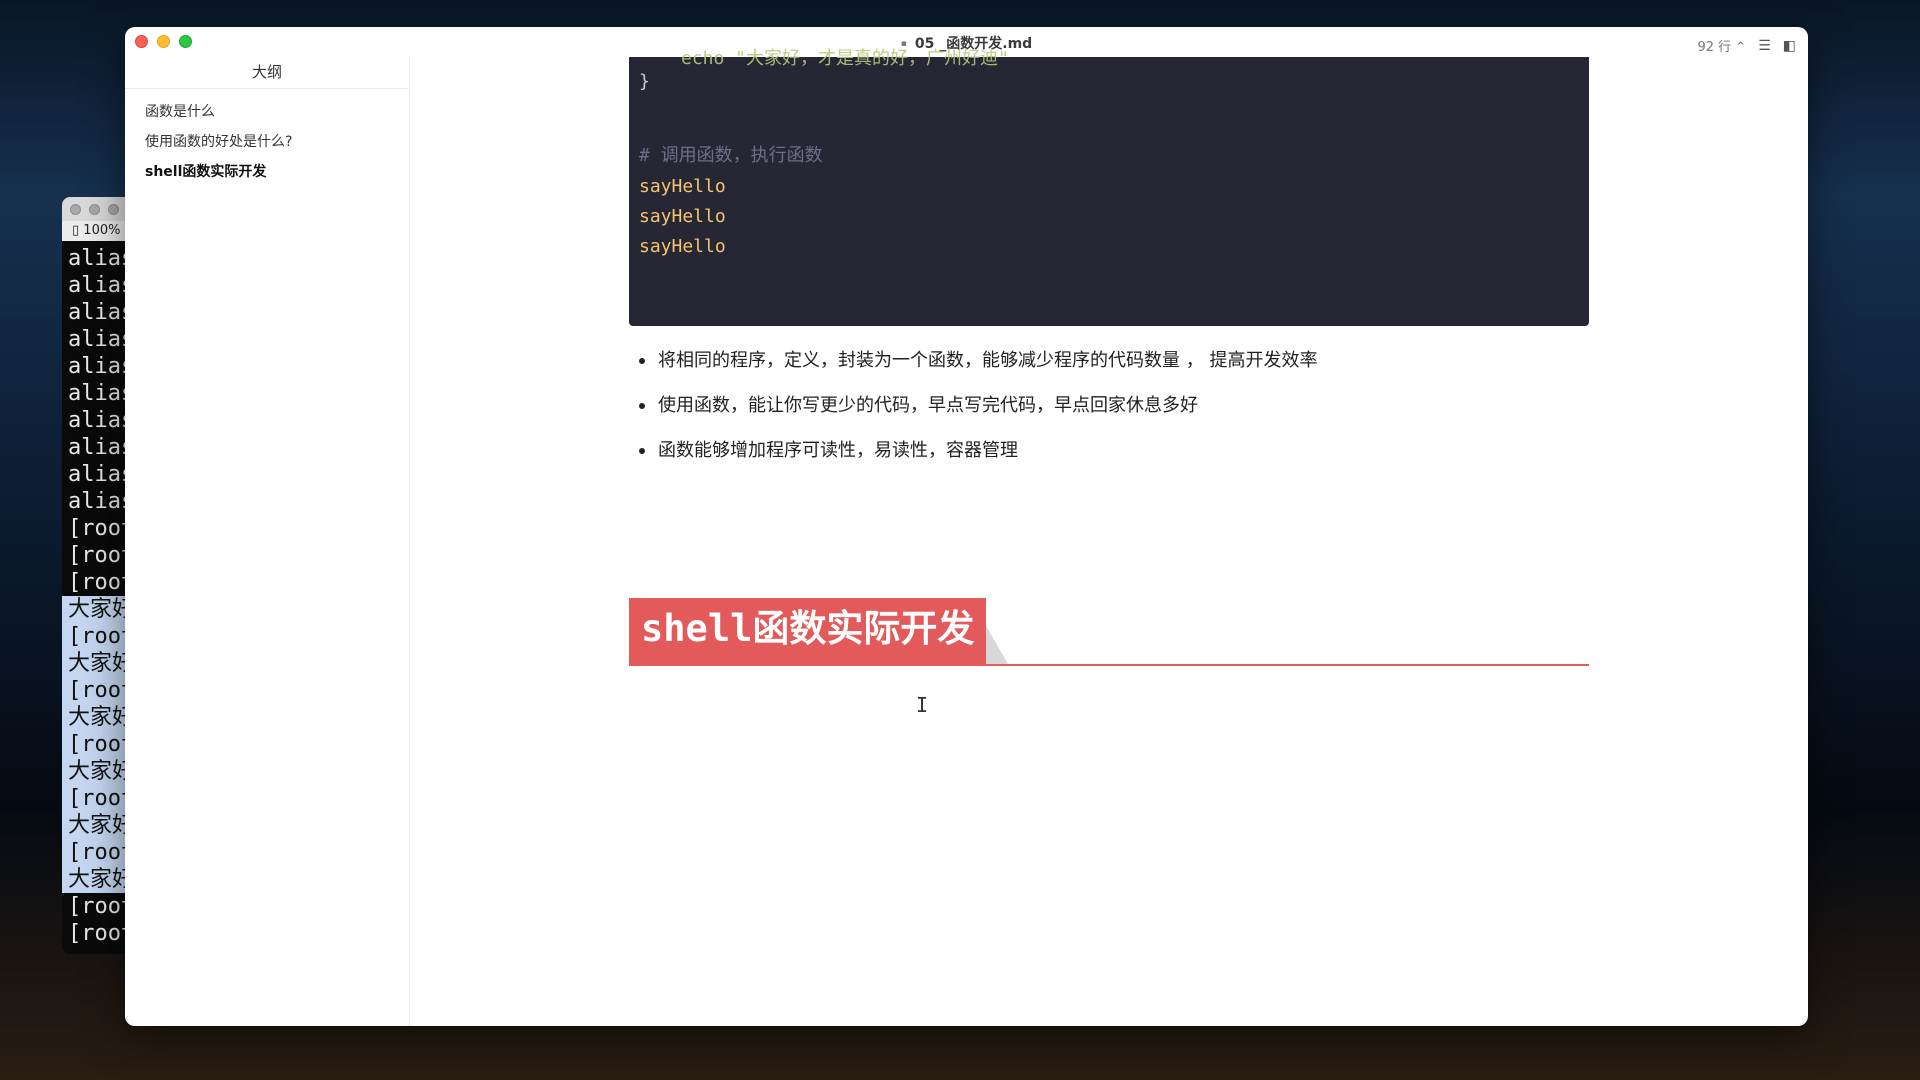 This screenshot has width=1920, height=1080. What do you see at coordinates (1109, 632) in the screenshot?
I see `section-heading: shell函数实际开发` at bounding box center [1109, 632].